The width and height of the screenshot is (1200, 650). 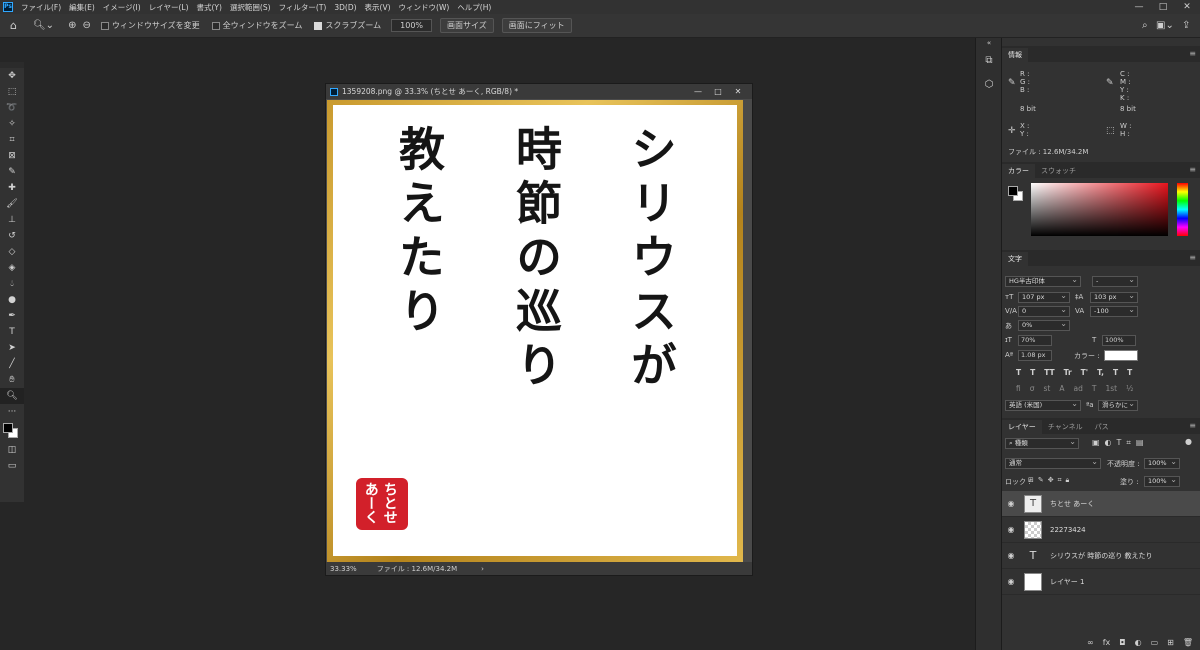 I want to click on swash-button: A, so click(x=1061, y=388).